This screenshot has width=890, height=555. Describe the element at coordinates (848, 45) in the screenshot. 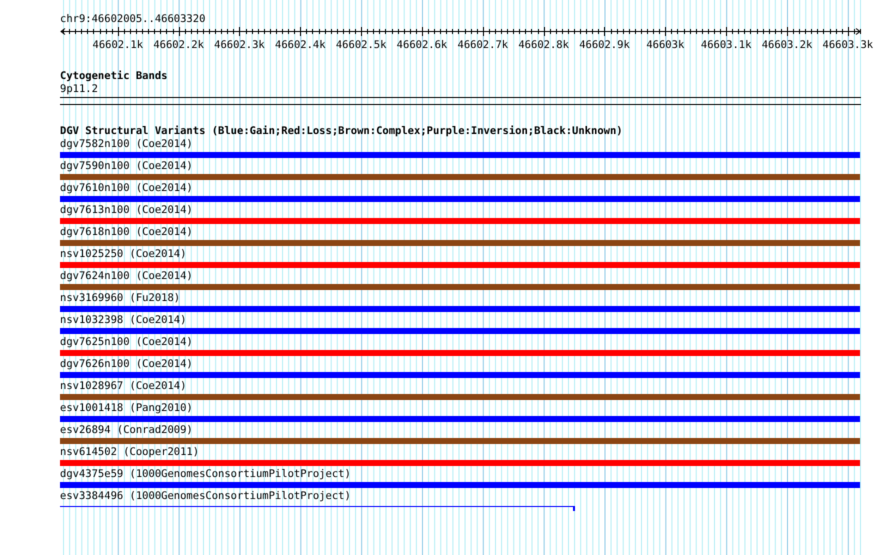

I see `tick-label: 46603.3k` at that location.